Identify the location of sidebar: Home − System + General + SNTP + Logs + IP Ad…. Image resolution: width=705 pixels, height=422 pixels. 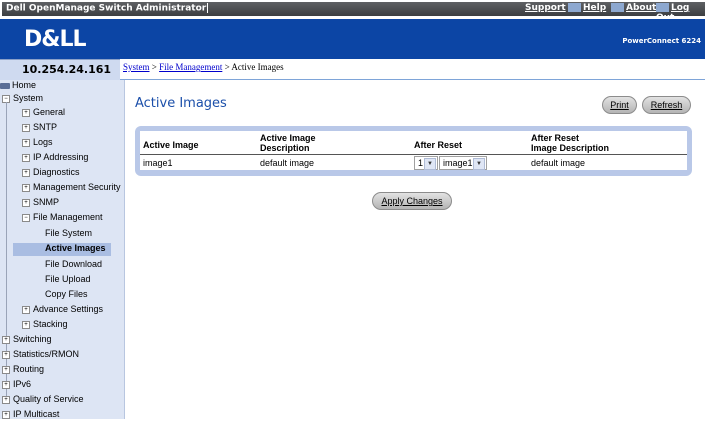
(62, 249).